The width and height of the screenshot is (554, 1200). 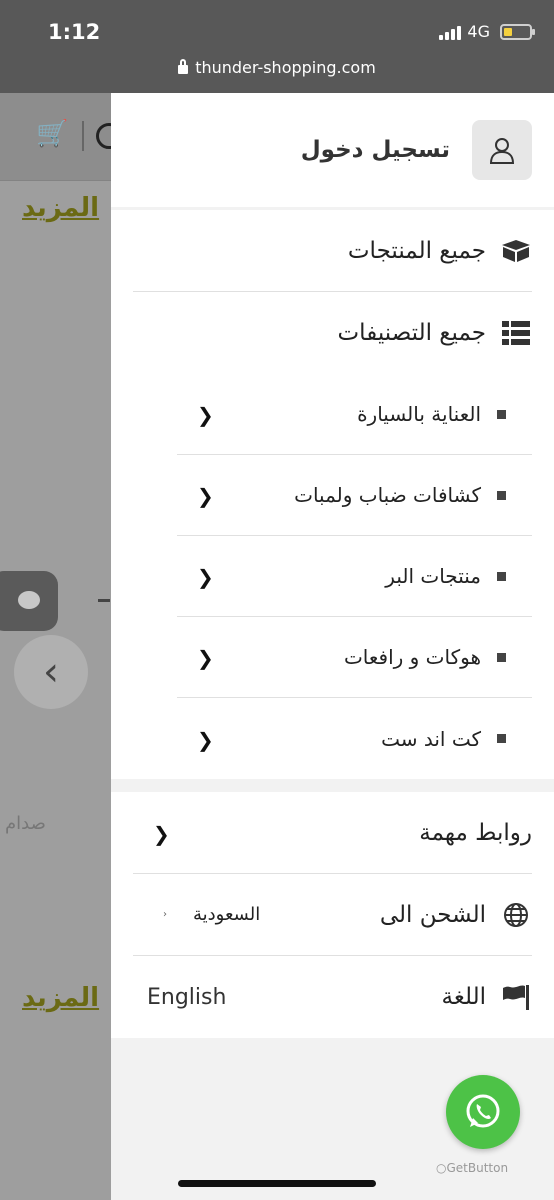 I want to click on menu-item-label: اللغة, so click(x=463, y=997).